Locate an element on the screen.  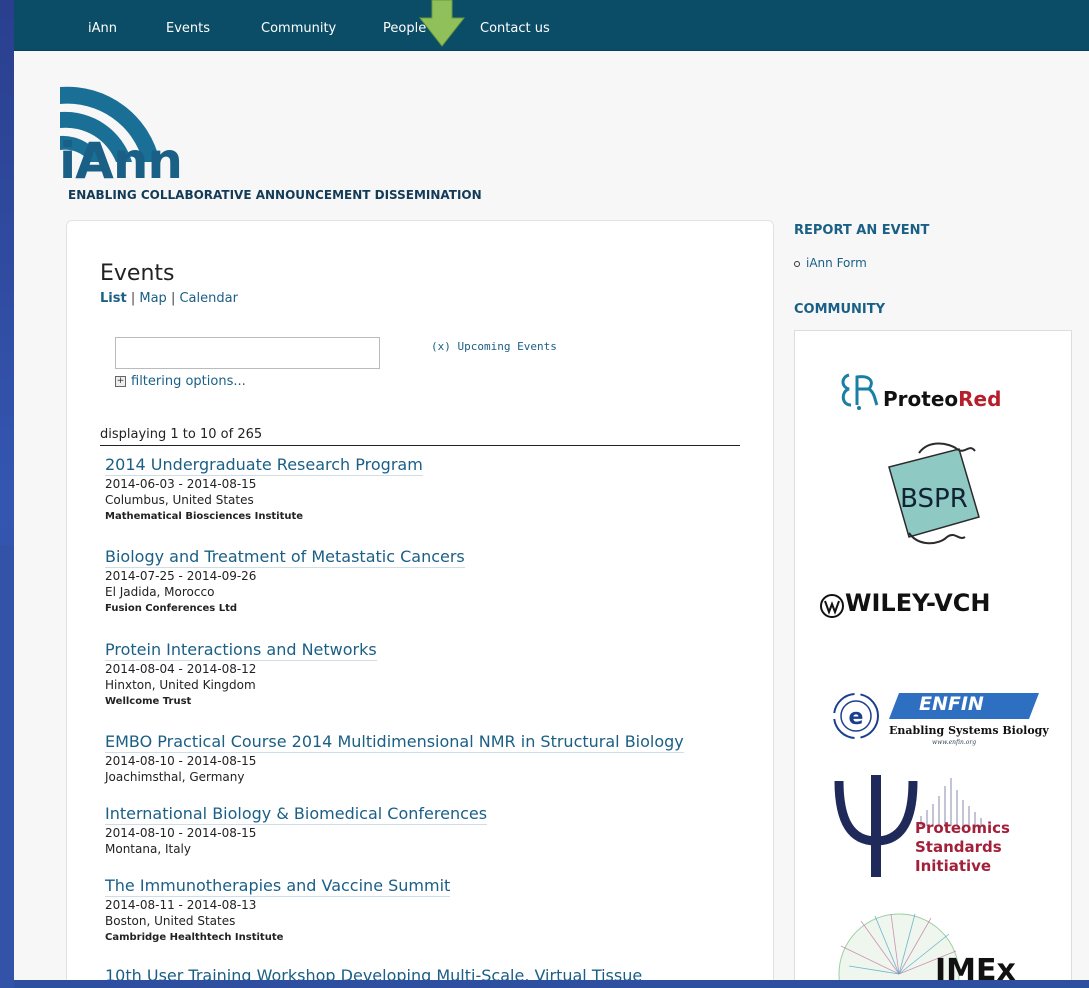
event-dates: 2014-08-11 - 2014-08-13 is located at coordinates (181, 905).